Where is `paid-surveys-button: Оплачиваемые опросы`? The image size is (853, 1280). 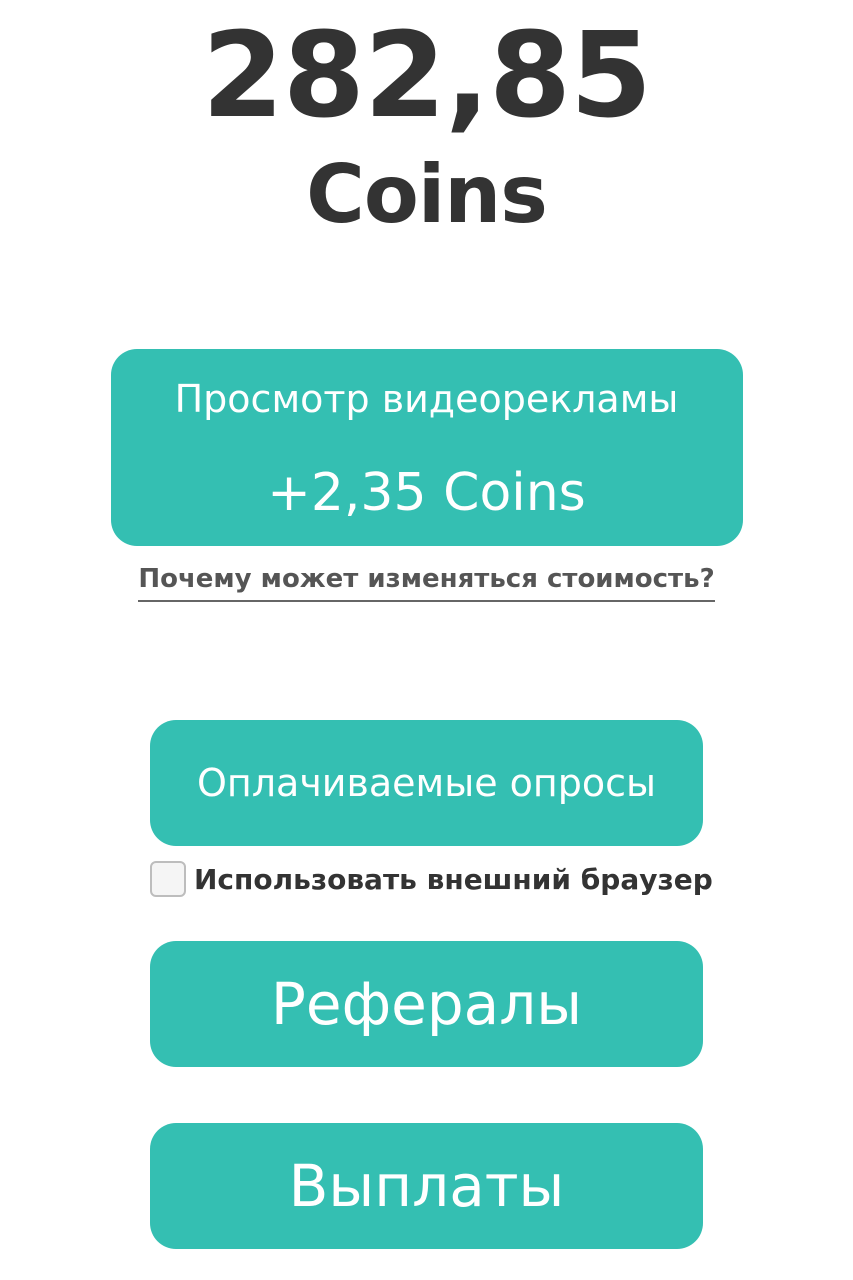
paid-surveys-button: Оплачиваемые опросы is located at coordinates (426, 783).